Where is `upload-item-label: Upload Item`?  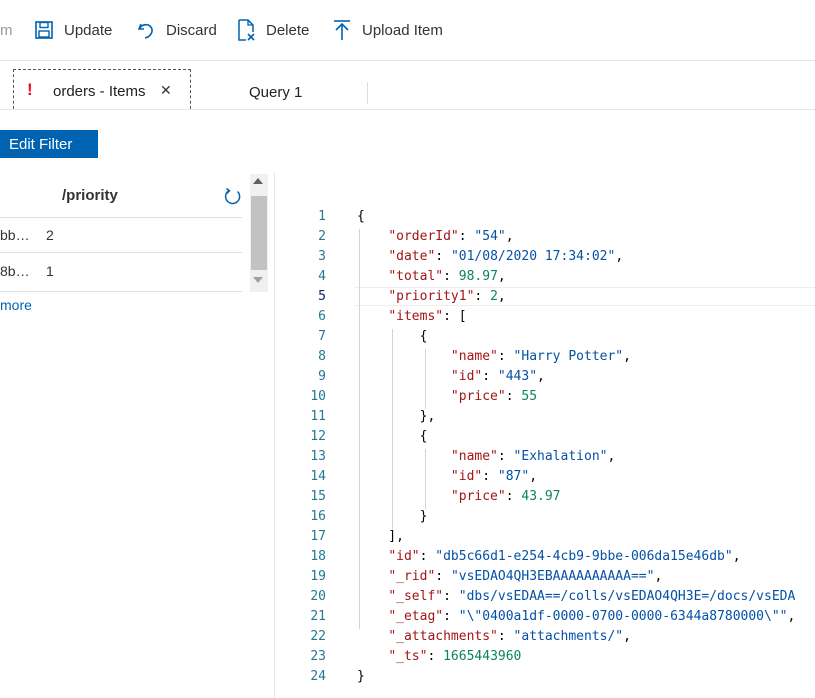 upload-item-label: Upload Item is located at coordinates (402, 30).